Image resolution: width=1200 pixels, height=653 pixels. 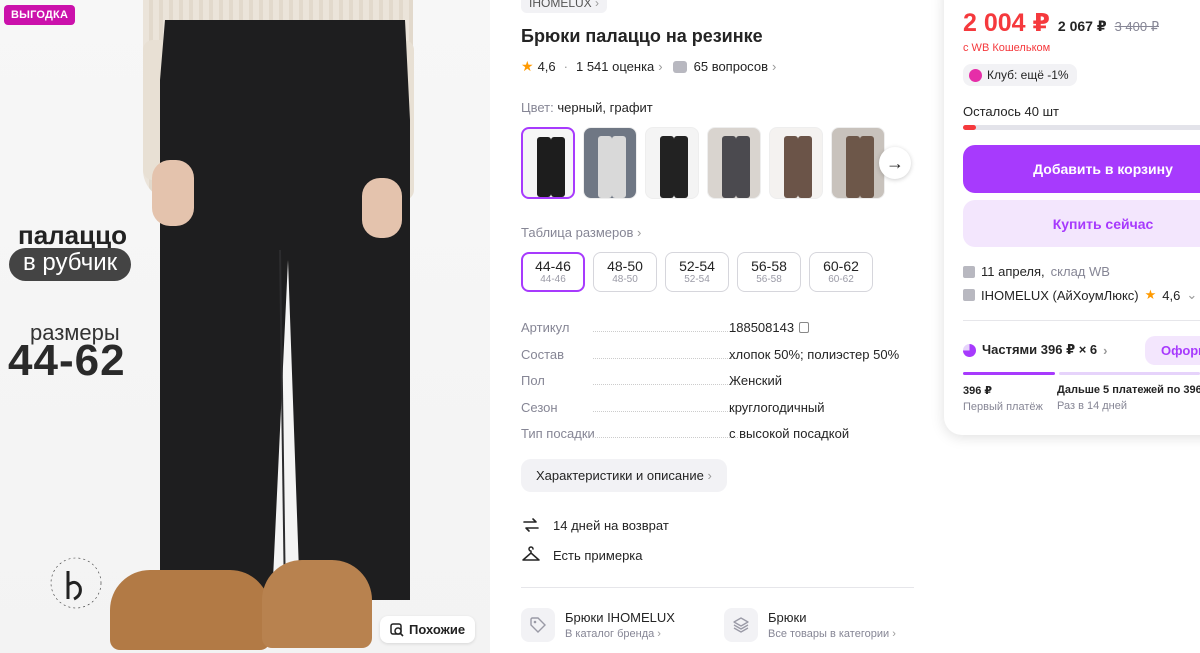 What do you see at coordinates (769, 279) in the screenshot?
I see `size-sub-label: 56-58` at bounding box center [769, 279].